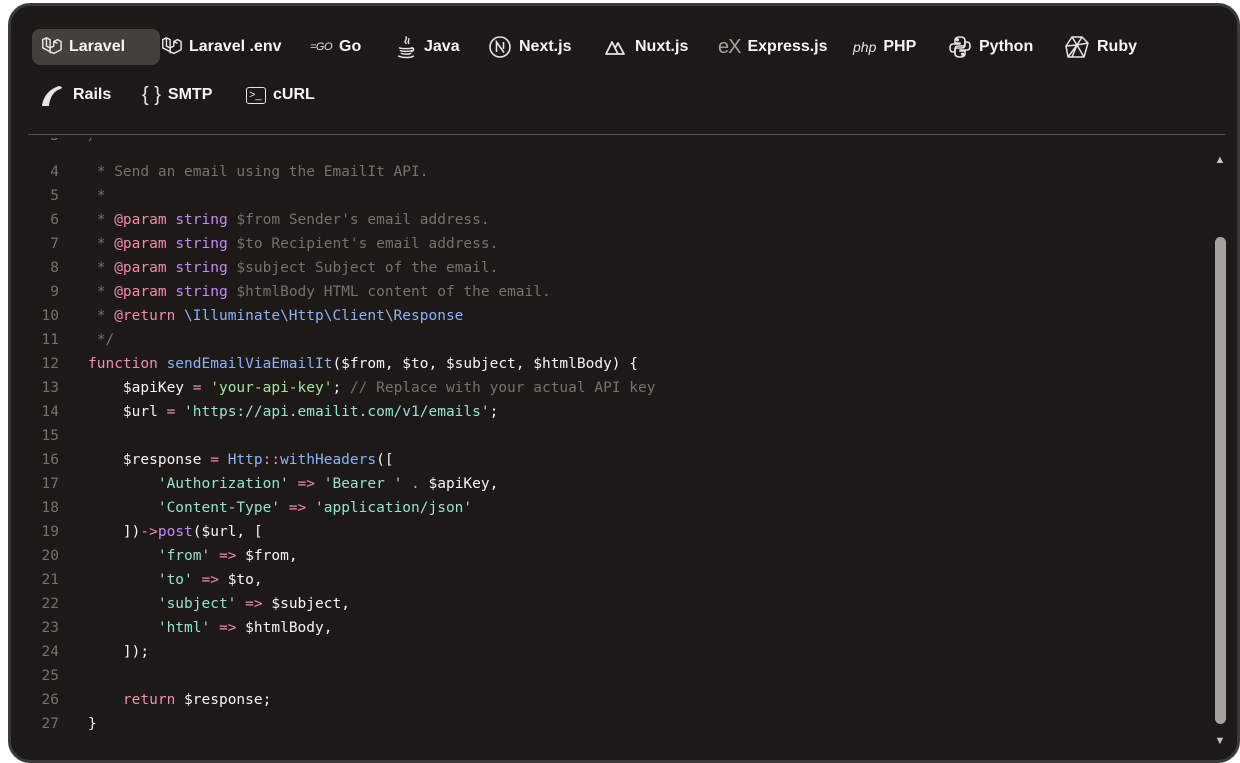 This screenshot has height=763, width=1240. I want to click on code-token: 'https://api.emailit.com/v1/emails', so click(337, 412).